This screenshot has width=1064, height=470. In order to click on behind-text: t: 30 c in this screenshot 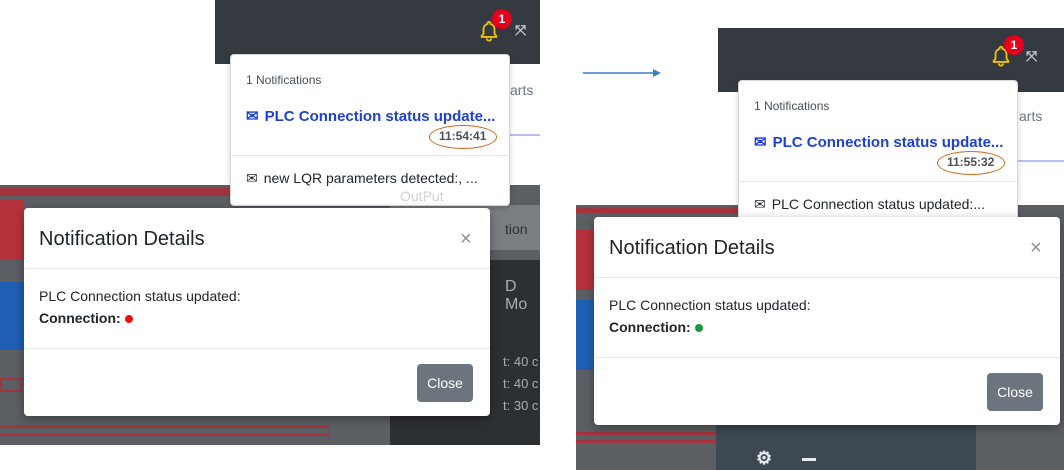, I will do `click(521, 405)`.